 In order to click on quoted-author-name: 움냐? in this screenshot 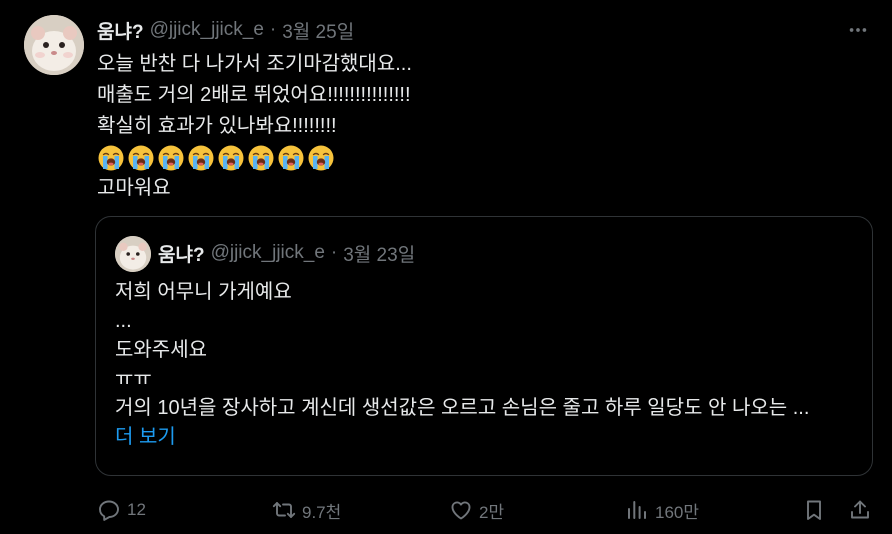, I will do `click(181, 255)`.